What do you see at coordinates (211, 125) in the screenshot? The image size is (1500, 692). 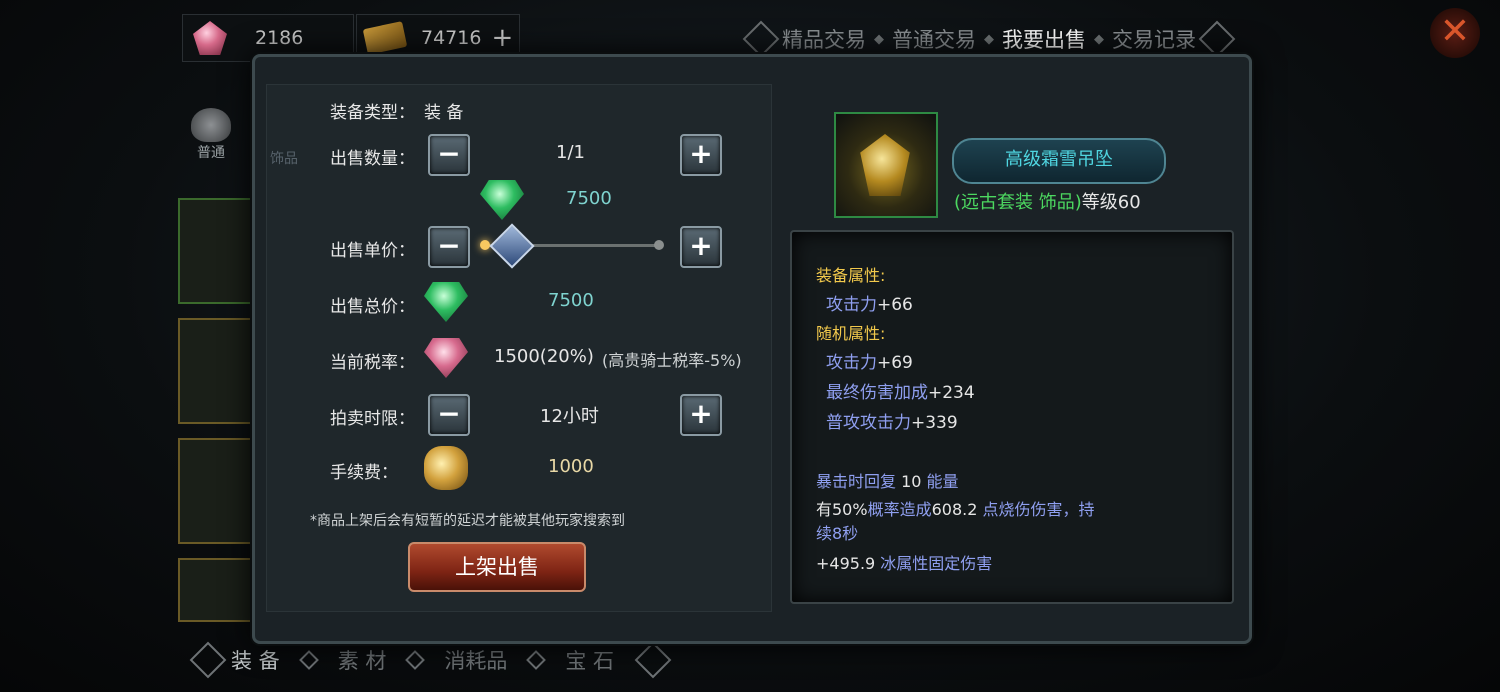 I see `bag-icon` at bounding box center [211, 125].